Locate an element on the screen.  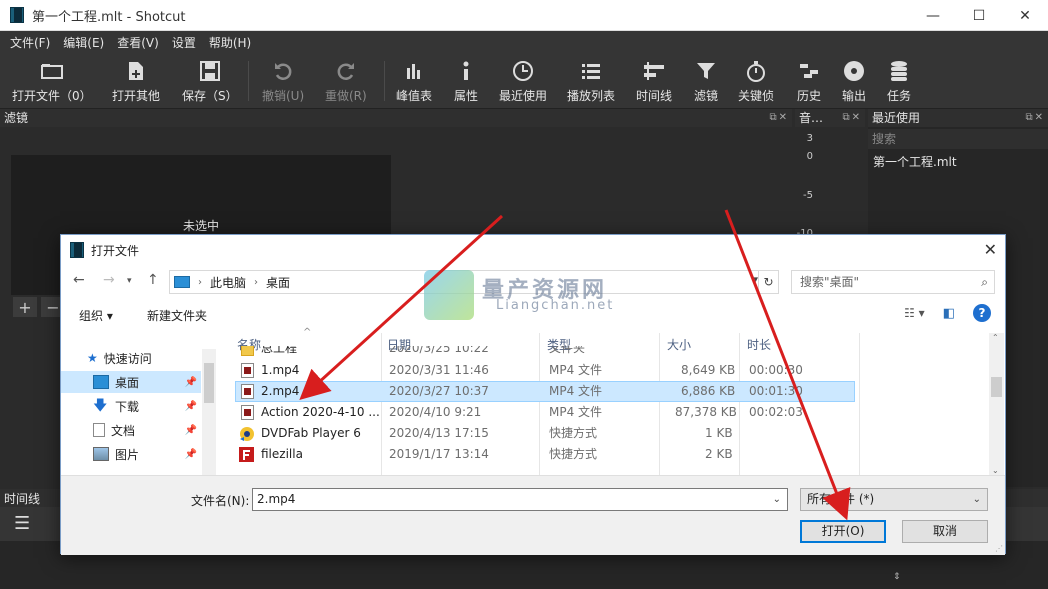
meter-scale-label: 0 is located at coordinates (809, 156).